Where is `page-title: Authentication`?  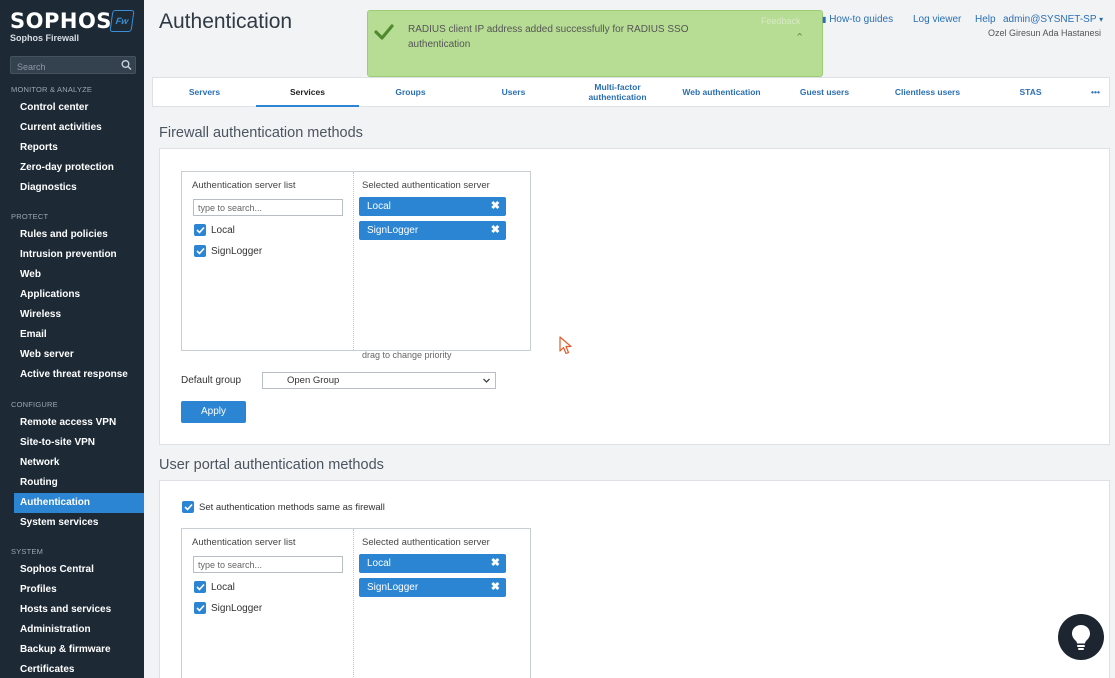 page-title: Authentication is located at coordinates (226, 21).